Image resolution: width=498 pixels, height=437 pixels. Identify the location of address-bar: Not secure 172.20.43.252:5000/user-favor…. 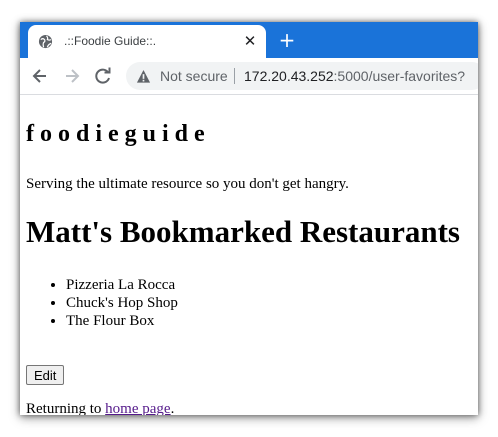
(302, 76).